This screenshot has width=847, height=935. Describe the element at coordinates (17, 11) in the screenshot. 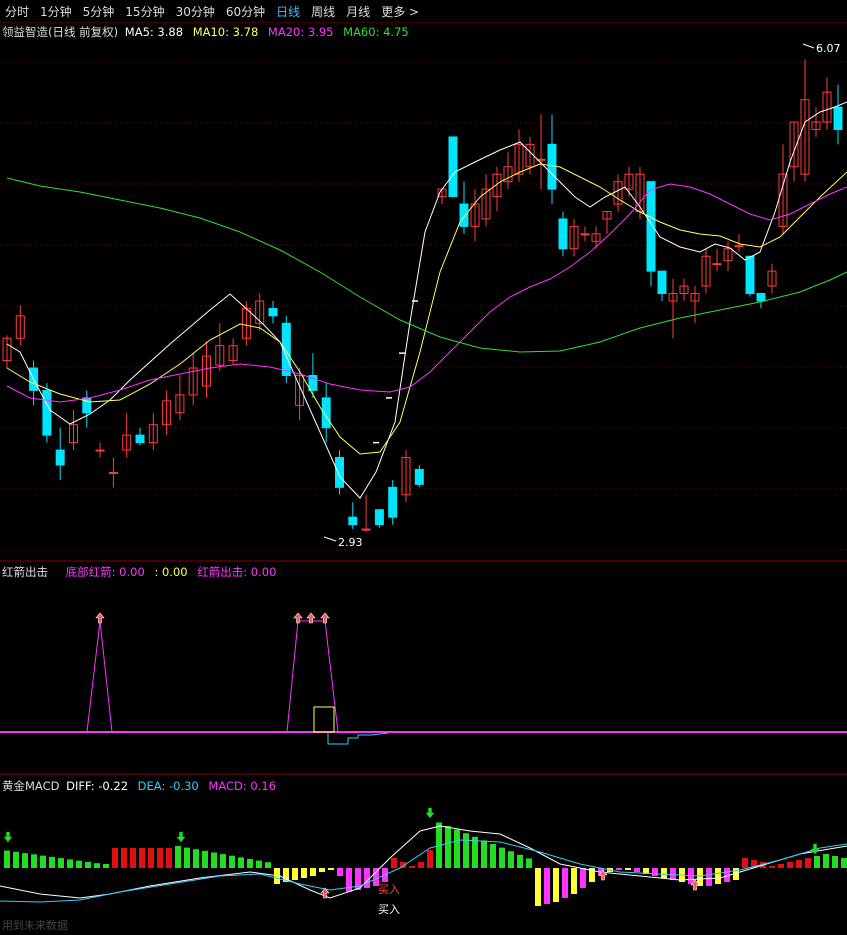

I see `period-tab-0: 分时` at that location.